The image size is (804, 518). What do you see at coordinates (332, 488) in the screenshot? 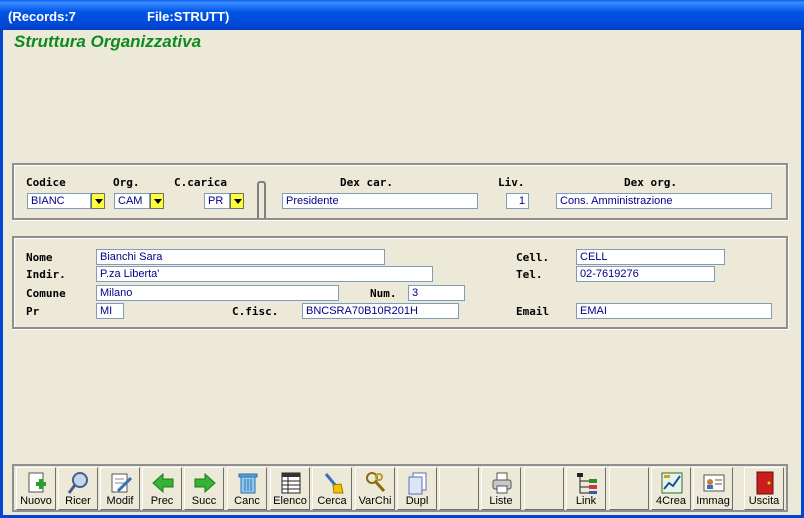
I see `toolbar-button-cerca: Cerca` at bounding box center [332, 488].